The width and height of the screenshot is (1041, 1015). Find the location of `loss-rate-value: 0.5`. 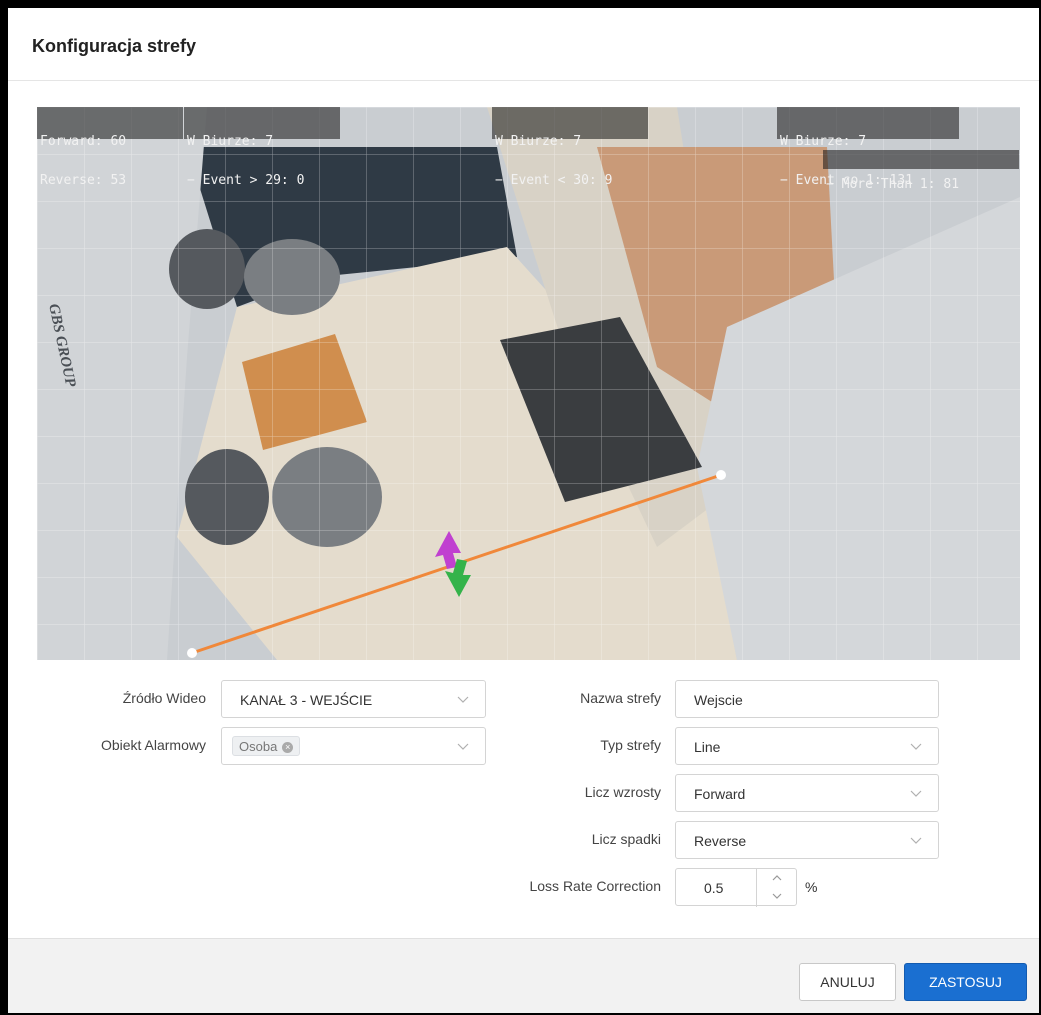

loss-rate-value: 0.5 is located at coordinates (714, 888).